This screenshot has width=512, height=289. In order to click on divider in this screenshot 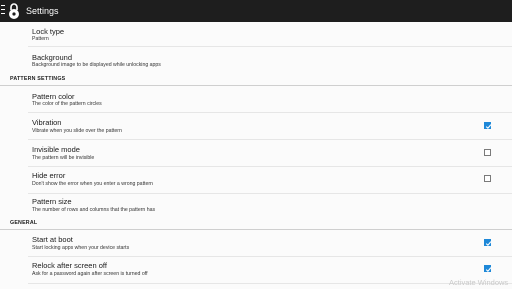, I will do `click(270, 283)`.